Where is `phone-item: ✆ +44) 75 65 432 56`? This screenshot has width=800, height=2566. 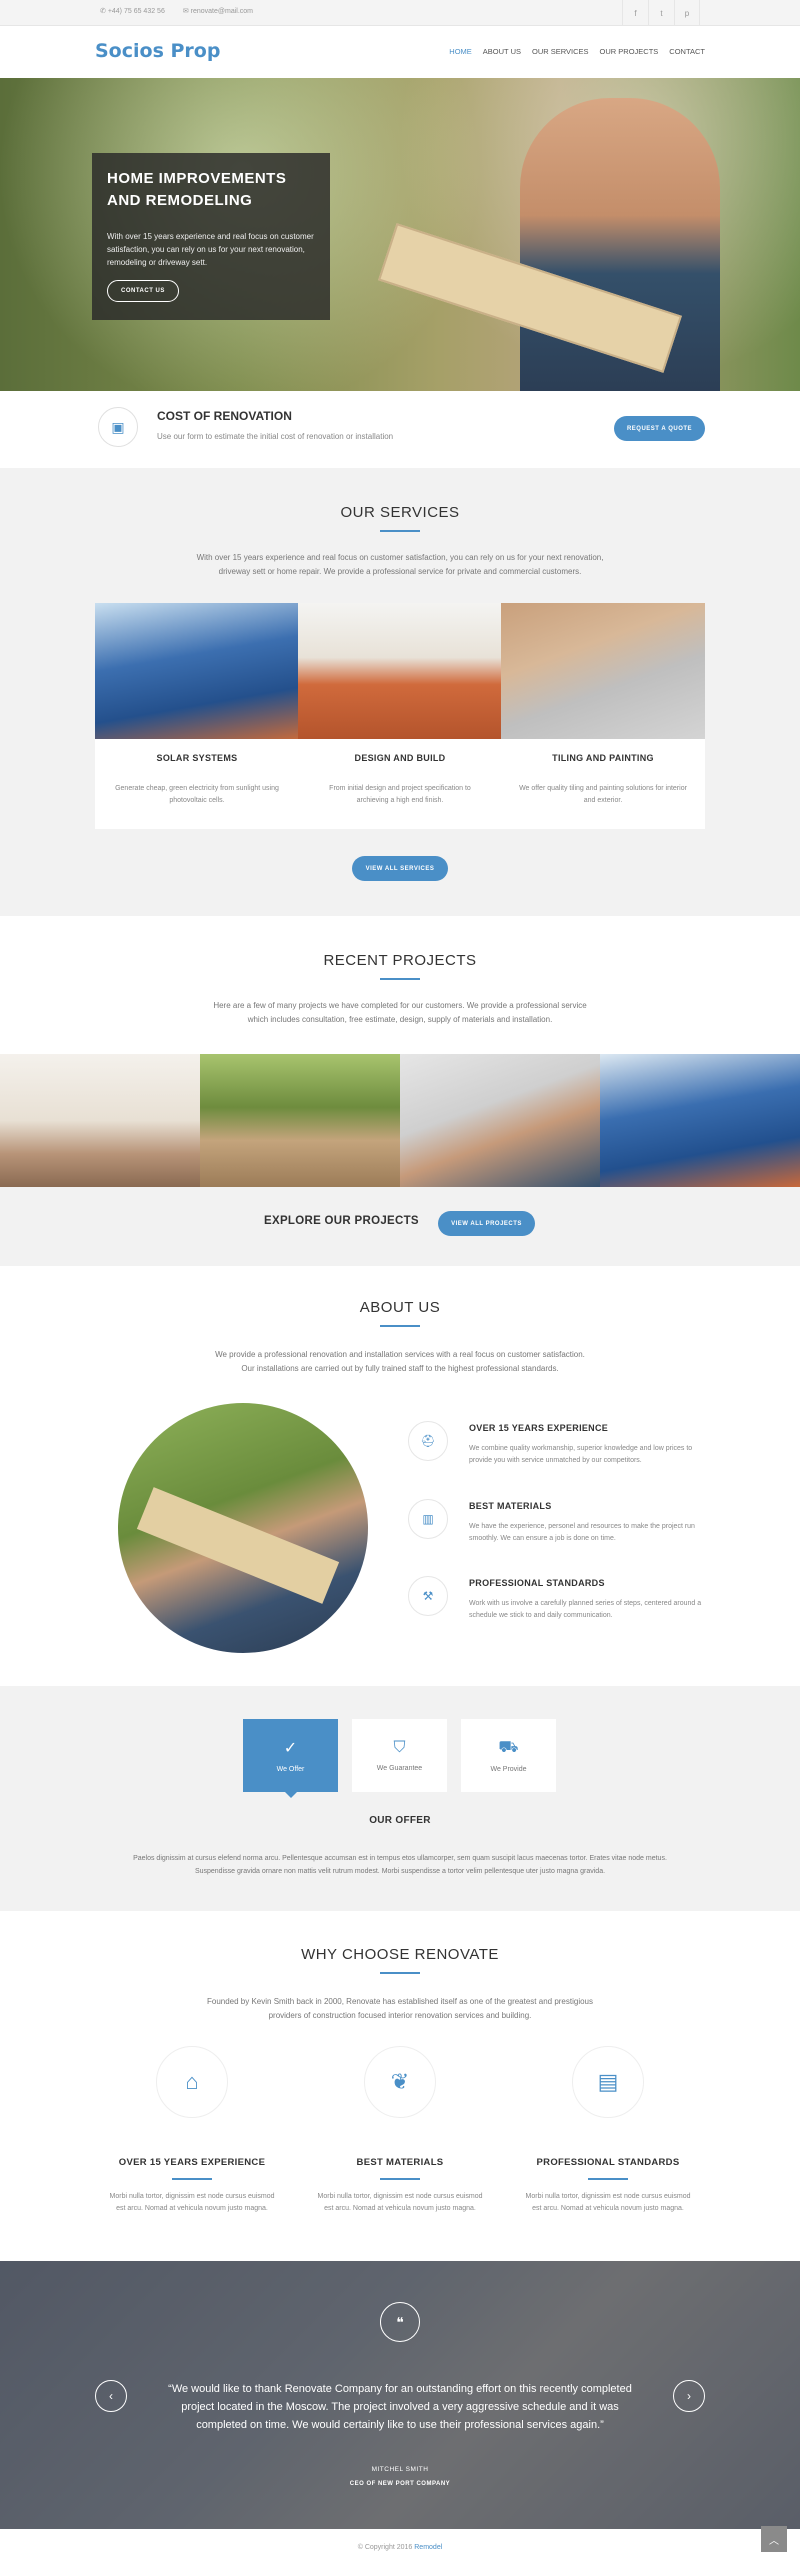
phone-item: ✆ +44) 75 65 432 56 is located at coordinates (132, 11).